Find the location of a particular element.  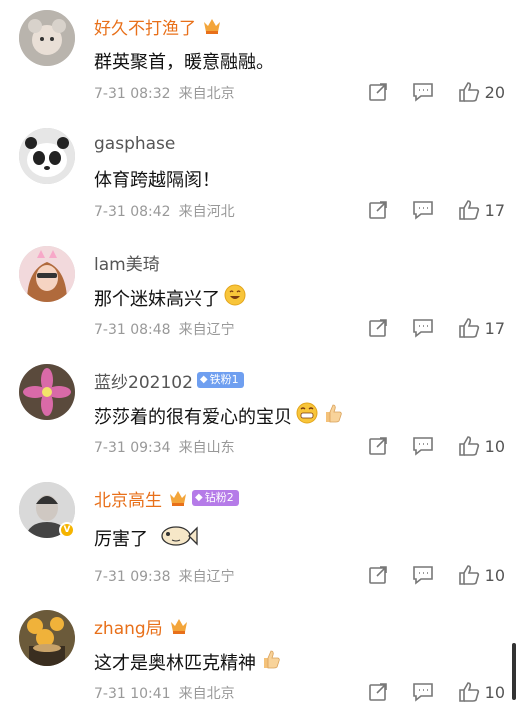

comment-text: 体育跨越隔阂！ is located at coordinates (157, 180).